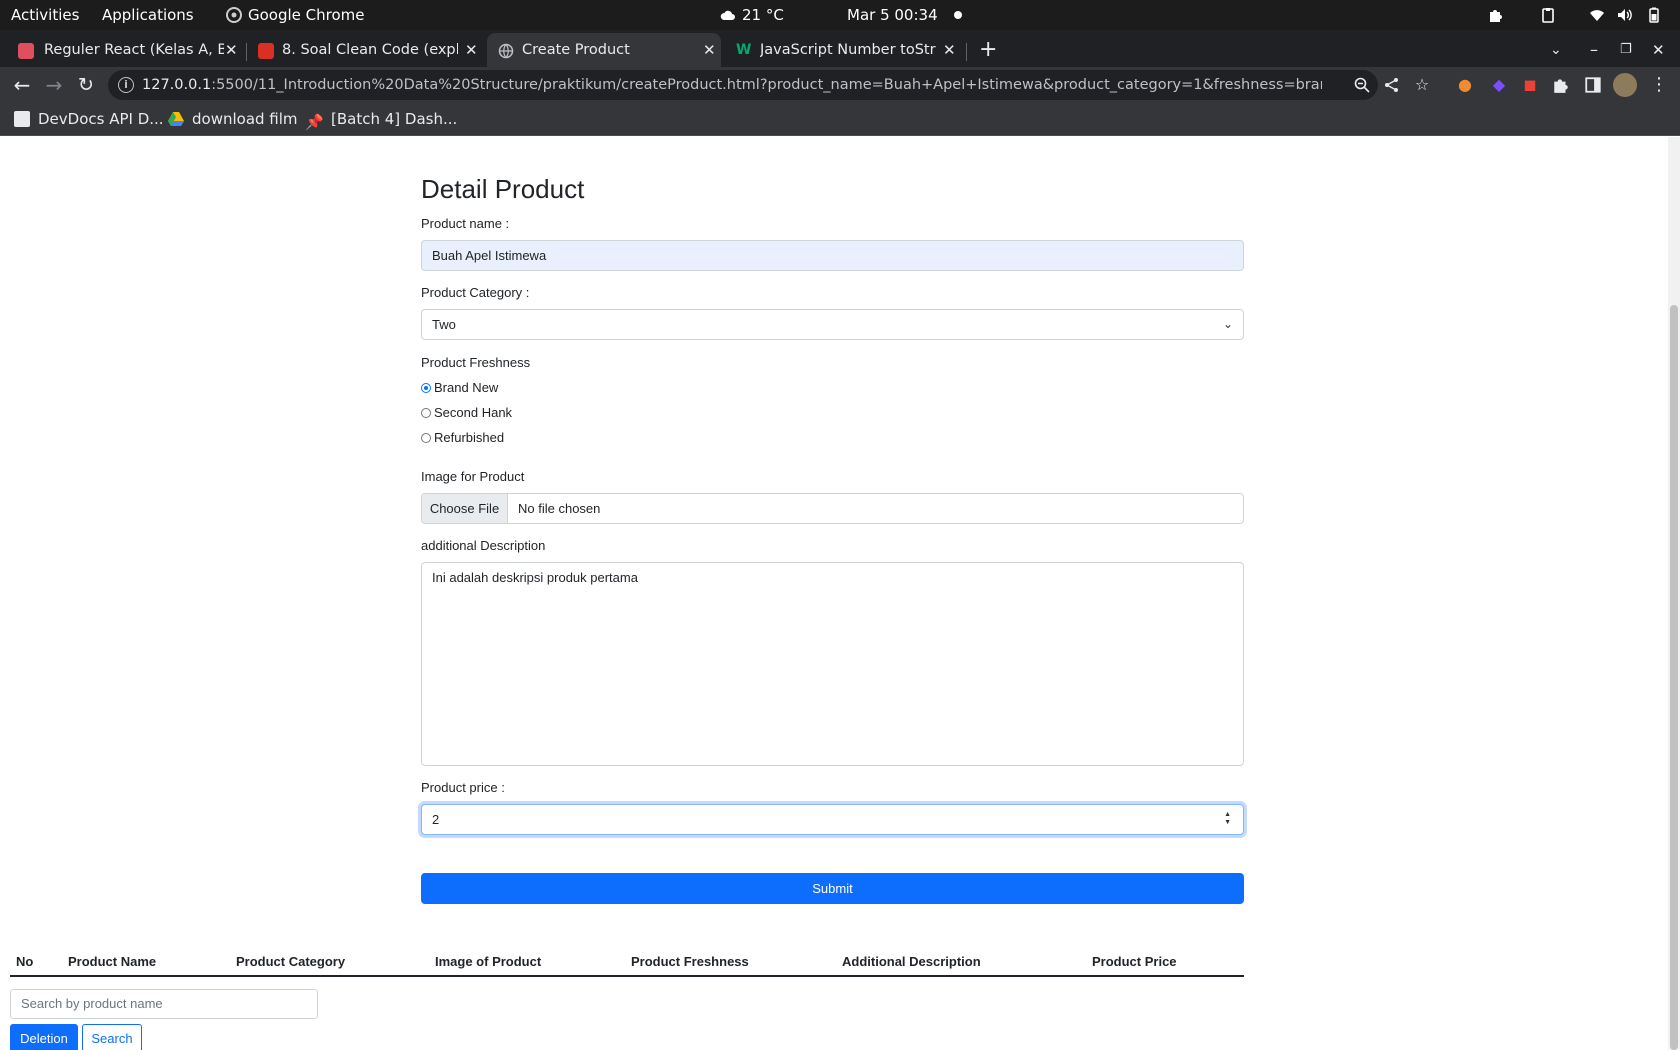 The height and width of the screenshot is (1050, 1680). What do you see at coordinates (911, 961) in the screenshot?
I see `column-header-description: Additional Description` at bounding box center [911, 961].